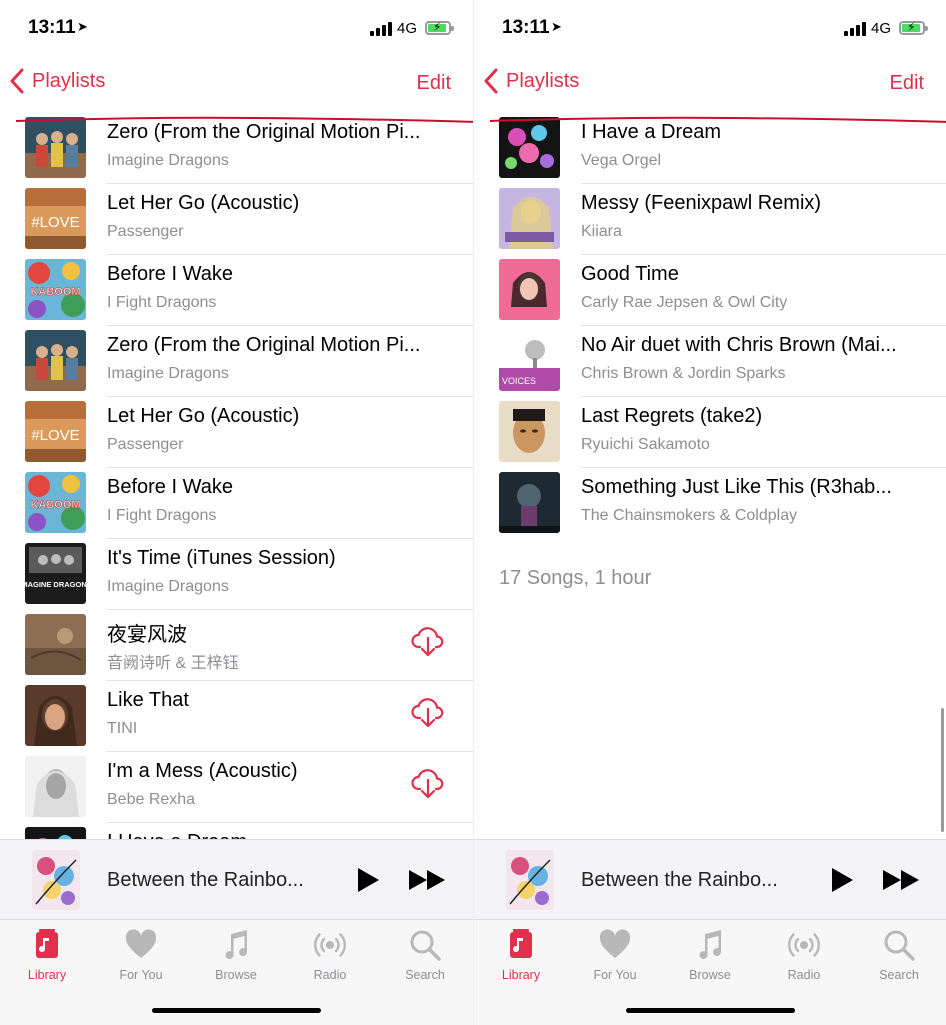 The height and width of the screenshot is (1025, 946). Describe the element at coordinates (689, 515) in the screenshot. I see `song-artist: The Chainsmokers & Coldplay` at that location.